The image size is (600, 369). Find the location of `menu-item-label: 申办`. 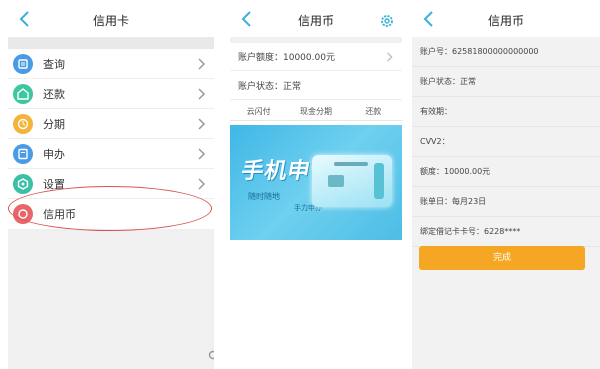

menu-item-label: 申办 is located at coordinates (54, 154).